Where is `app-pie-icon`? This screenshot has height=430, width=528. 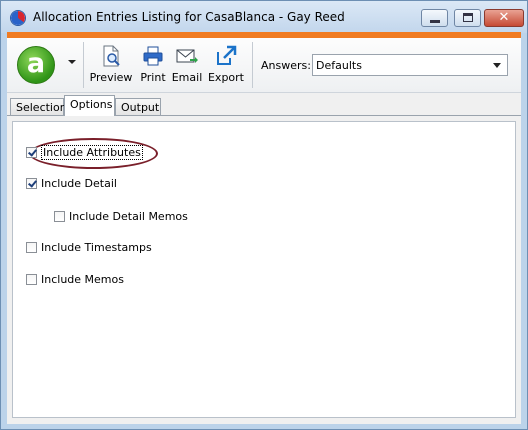
app-pie-icon is located at coordinates (18, 18).